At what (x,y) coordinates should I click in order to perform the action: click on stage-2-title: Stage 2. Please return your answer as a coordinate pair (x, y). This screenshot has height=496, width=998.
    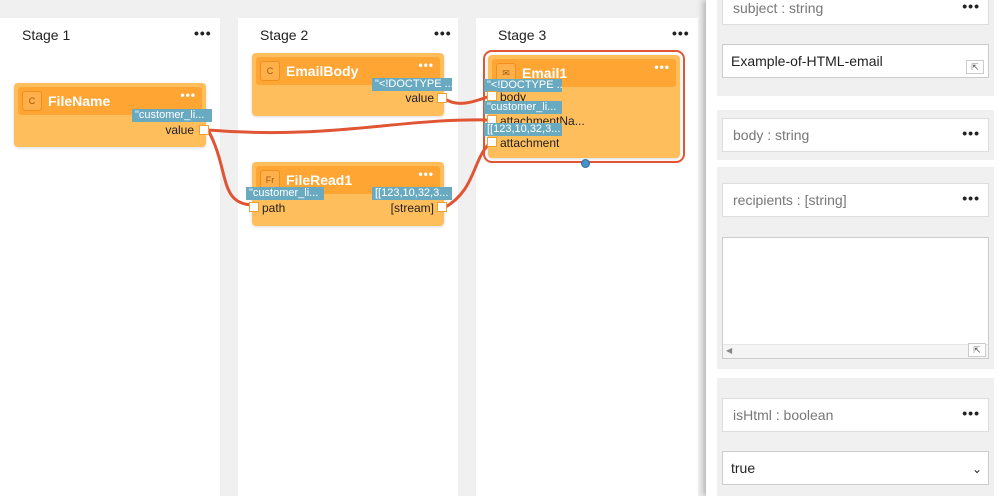
    Looking at the image, I should click on (284, 35).